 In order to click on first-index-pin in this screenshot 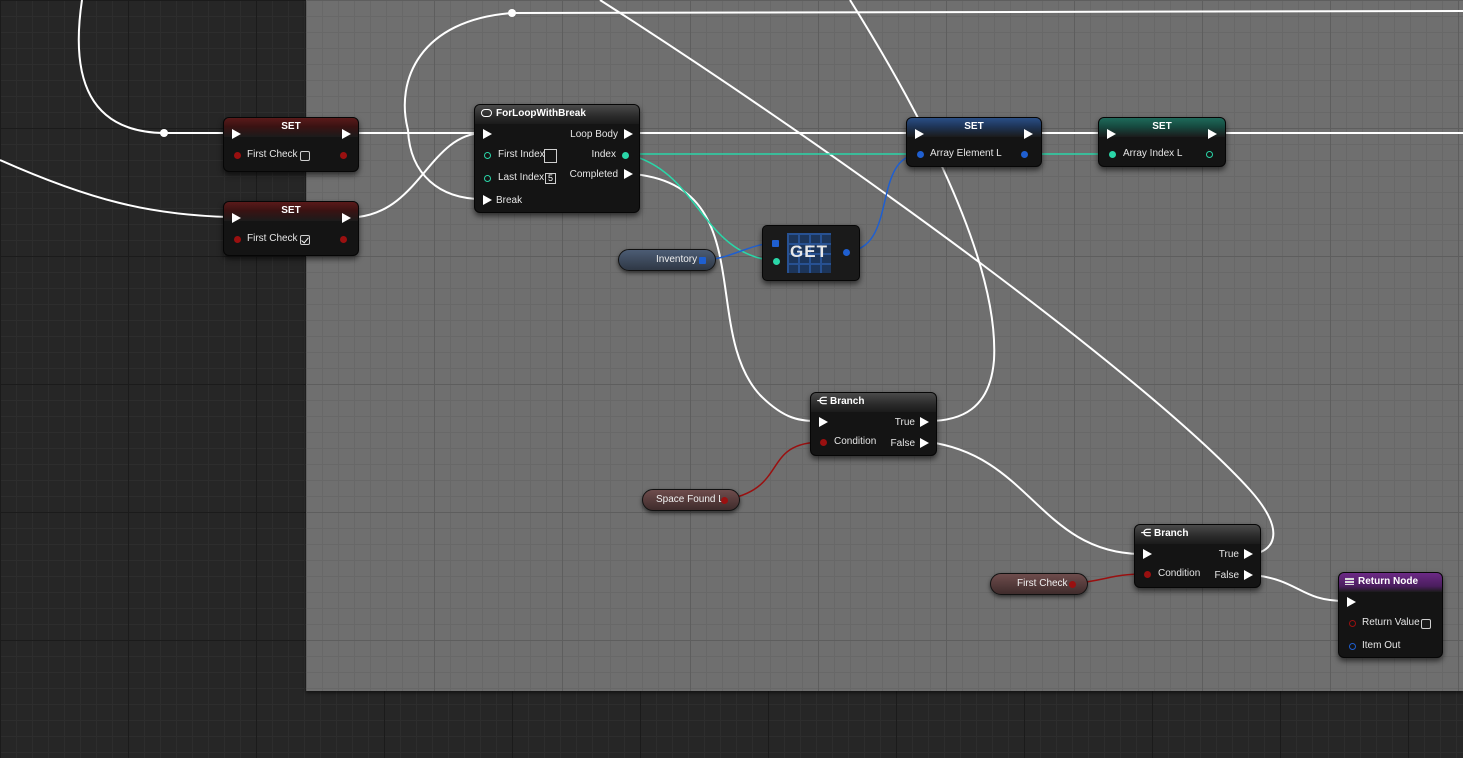, I will do `click(487, 155)`.